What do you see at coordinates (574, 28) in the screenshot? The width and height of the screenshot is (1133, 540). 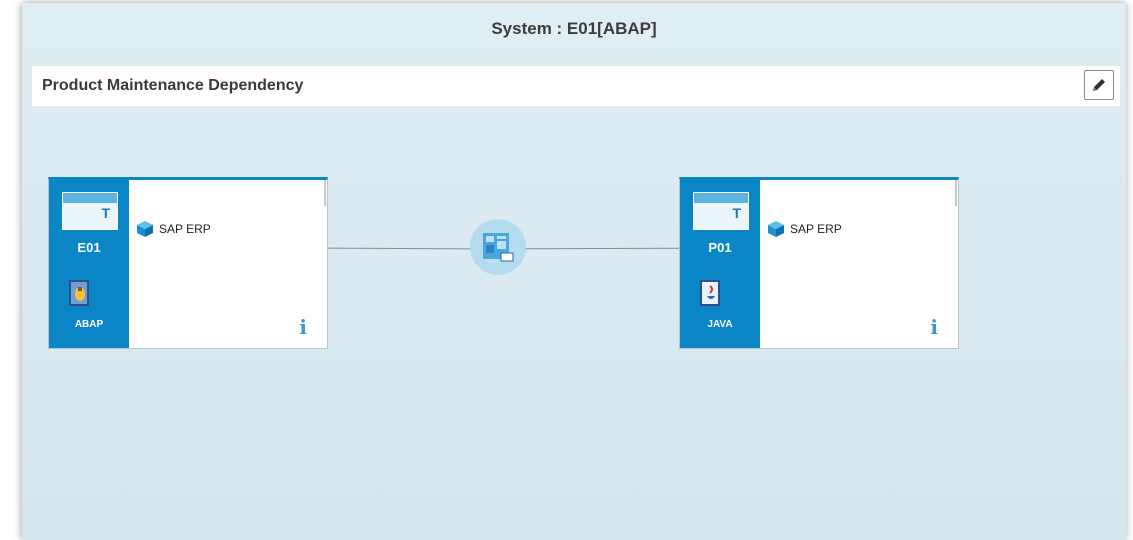 I see `system-title: System : E01[ABAP]` at bounding box center [574, 28].